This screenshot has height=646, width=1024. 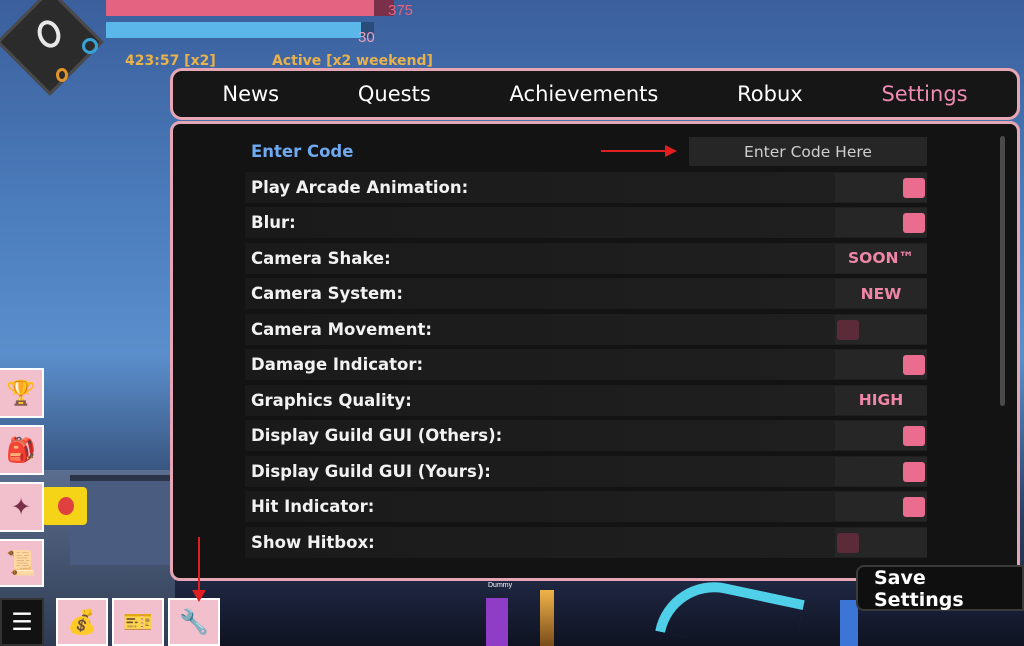 What do you see at coordinates (170, 61) in the screenshot?
I see `boost-timer: 423:57 [x2]` at bounding box center [170, 61].